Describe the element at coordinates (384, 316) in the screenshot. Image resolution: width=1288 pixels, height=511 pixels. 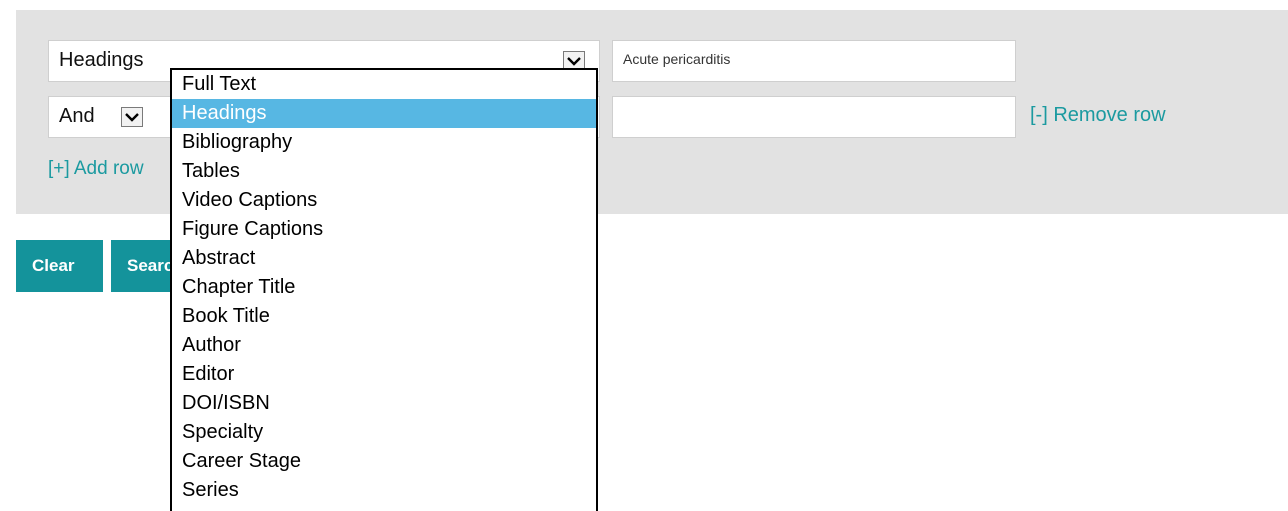
I see `dropdown-option-book-title: Book Title` at that location.